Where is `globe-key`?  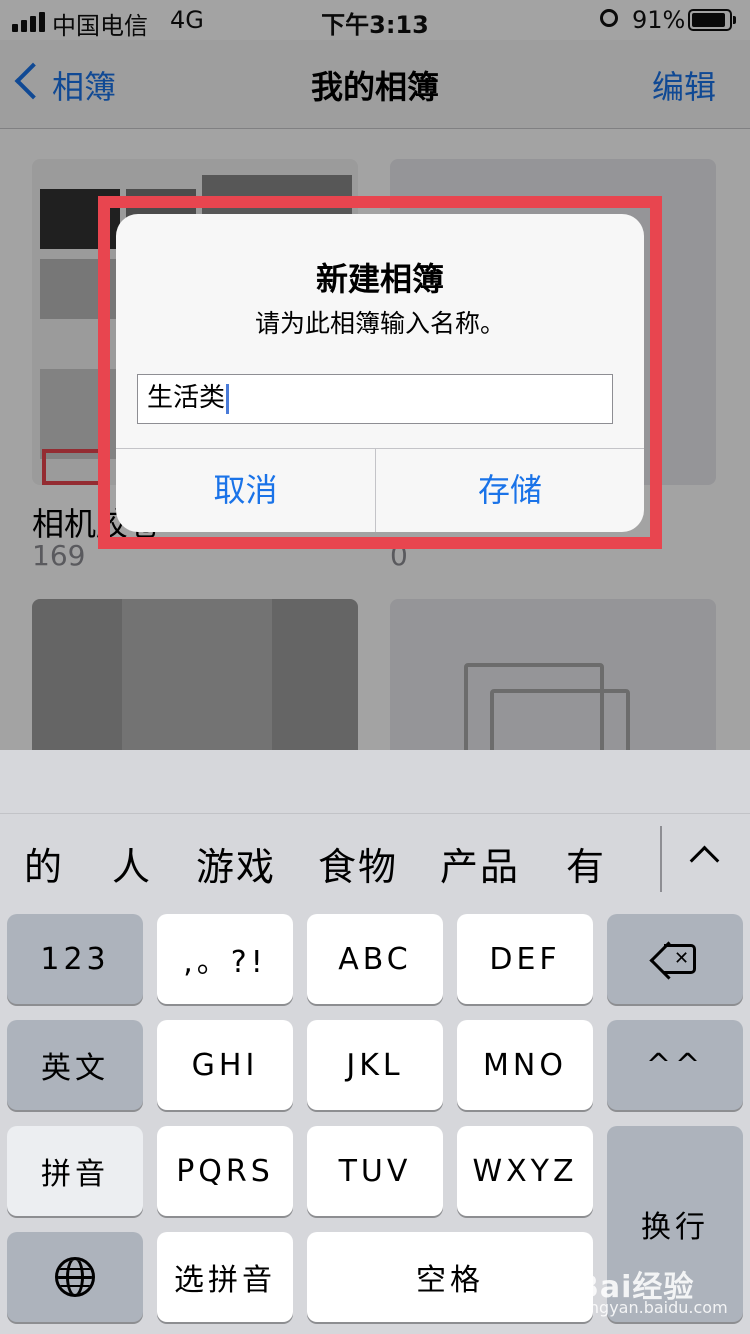 globe-key is located at coordinates (75, 1277).